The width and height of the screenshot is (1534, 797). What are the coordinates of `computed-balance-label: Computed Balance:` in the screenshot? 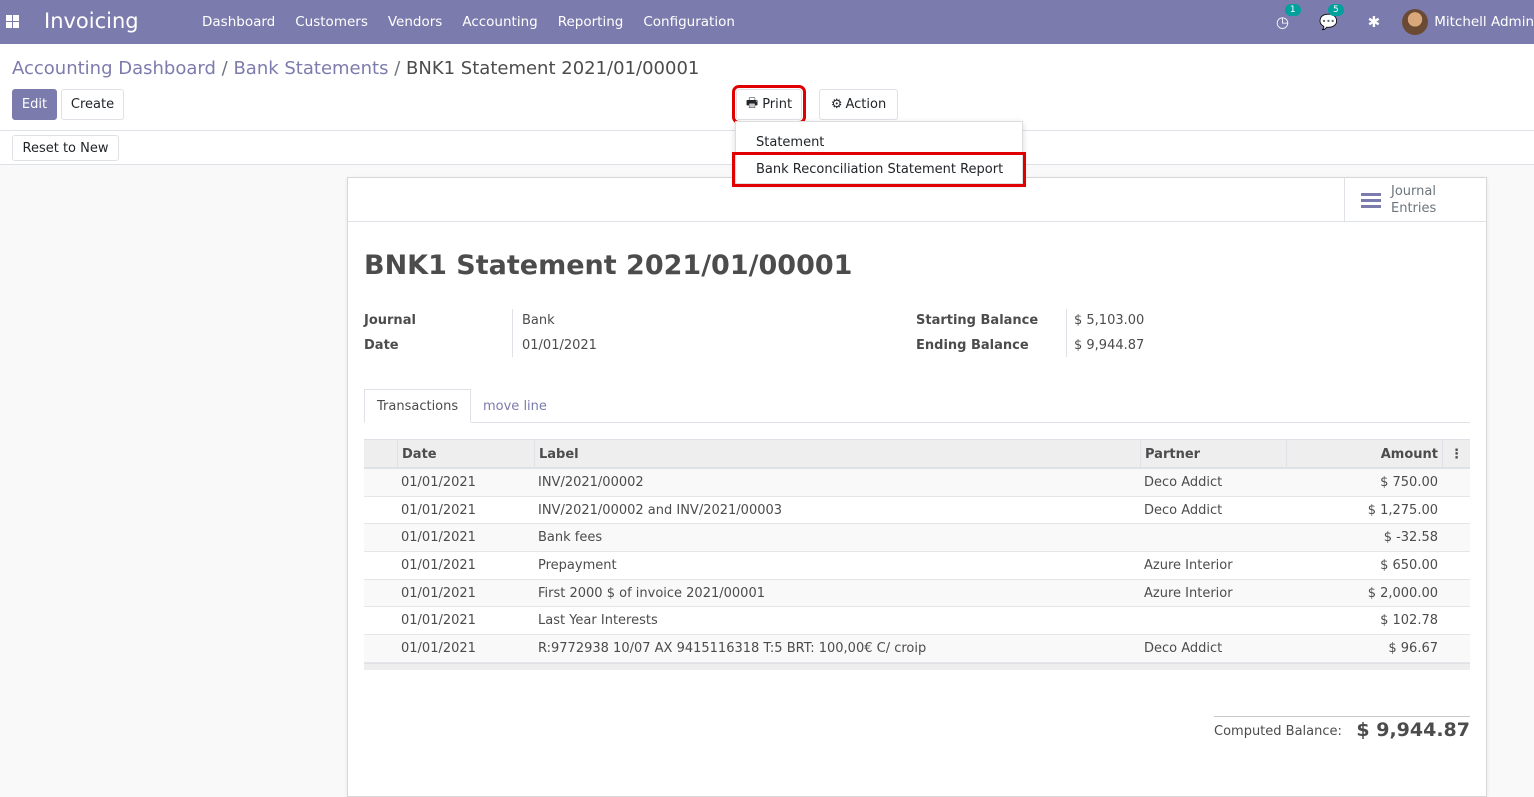 It's located at (1278, 731).